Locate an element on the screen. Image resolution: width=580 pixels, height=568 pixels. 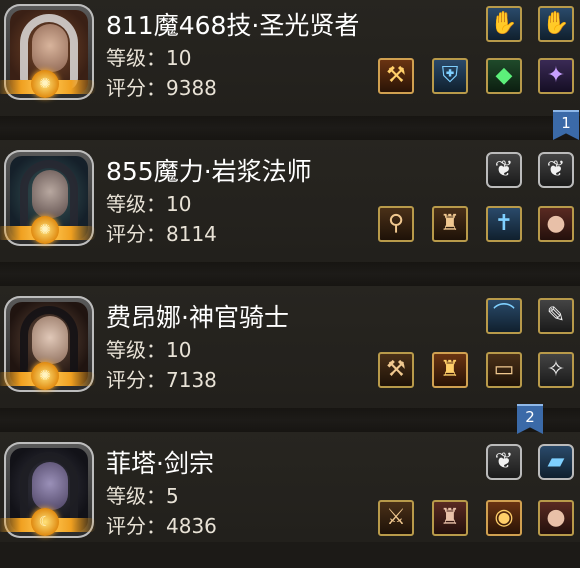
war-hammer-icon: ⚒ is located at coordinates (396, 370).